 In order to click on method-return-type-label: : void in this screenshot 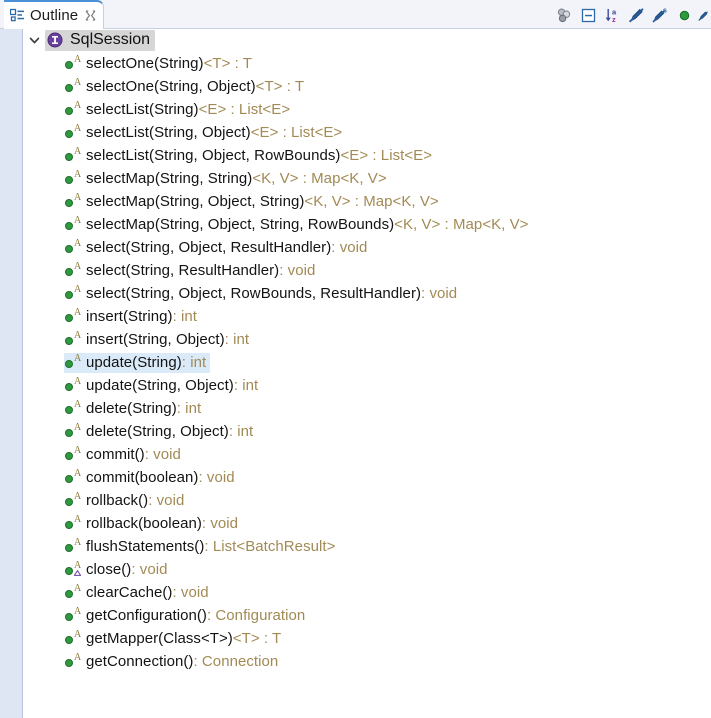, I will do `click(349, 247)`.